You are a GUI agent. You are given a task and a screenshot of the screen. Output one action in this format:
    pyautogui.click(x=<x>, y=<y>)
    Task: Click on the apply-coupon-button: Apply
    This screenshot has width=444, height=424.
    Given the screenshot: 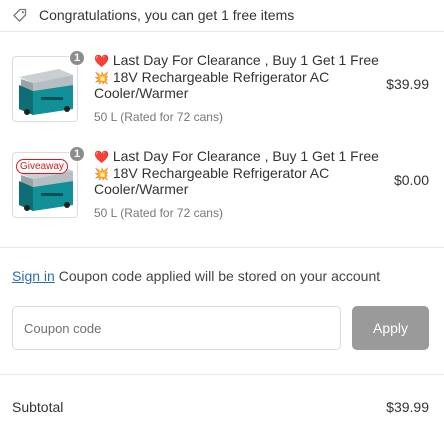 What is the action you would take?
    pyautogui.click(x=390, y=328)
    